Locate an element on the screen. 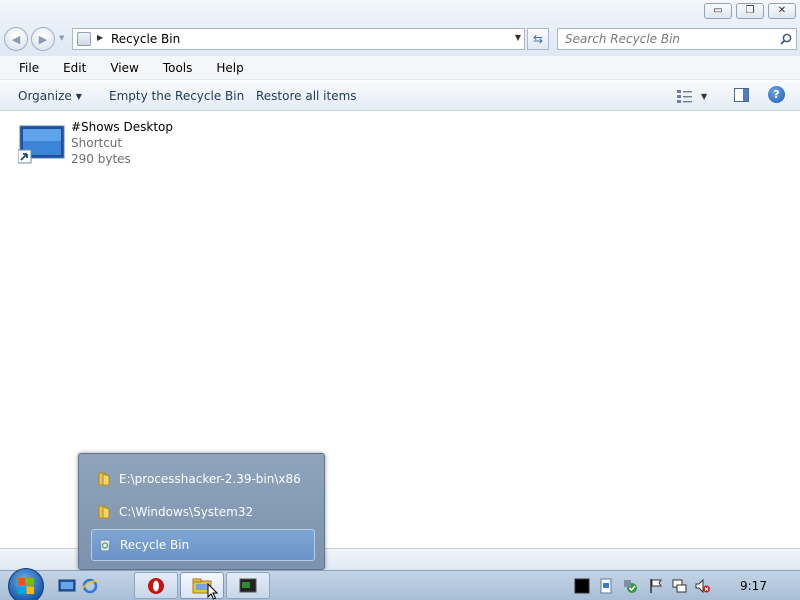 This screenshot has width=800, height=600. change-view-button: ▼ is located at coordinates (696, 96).